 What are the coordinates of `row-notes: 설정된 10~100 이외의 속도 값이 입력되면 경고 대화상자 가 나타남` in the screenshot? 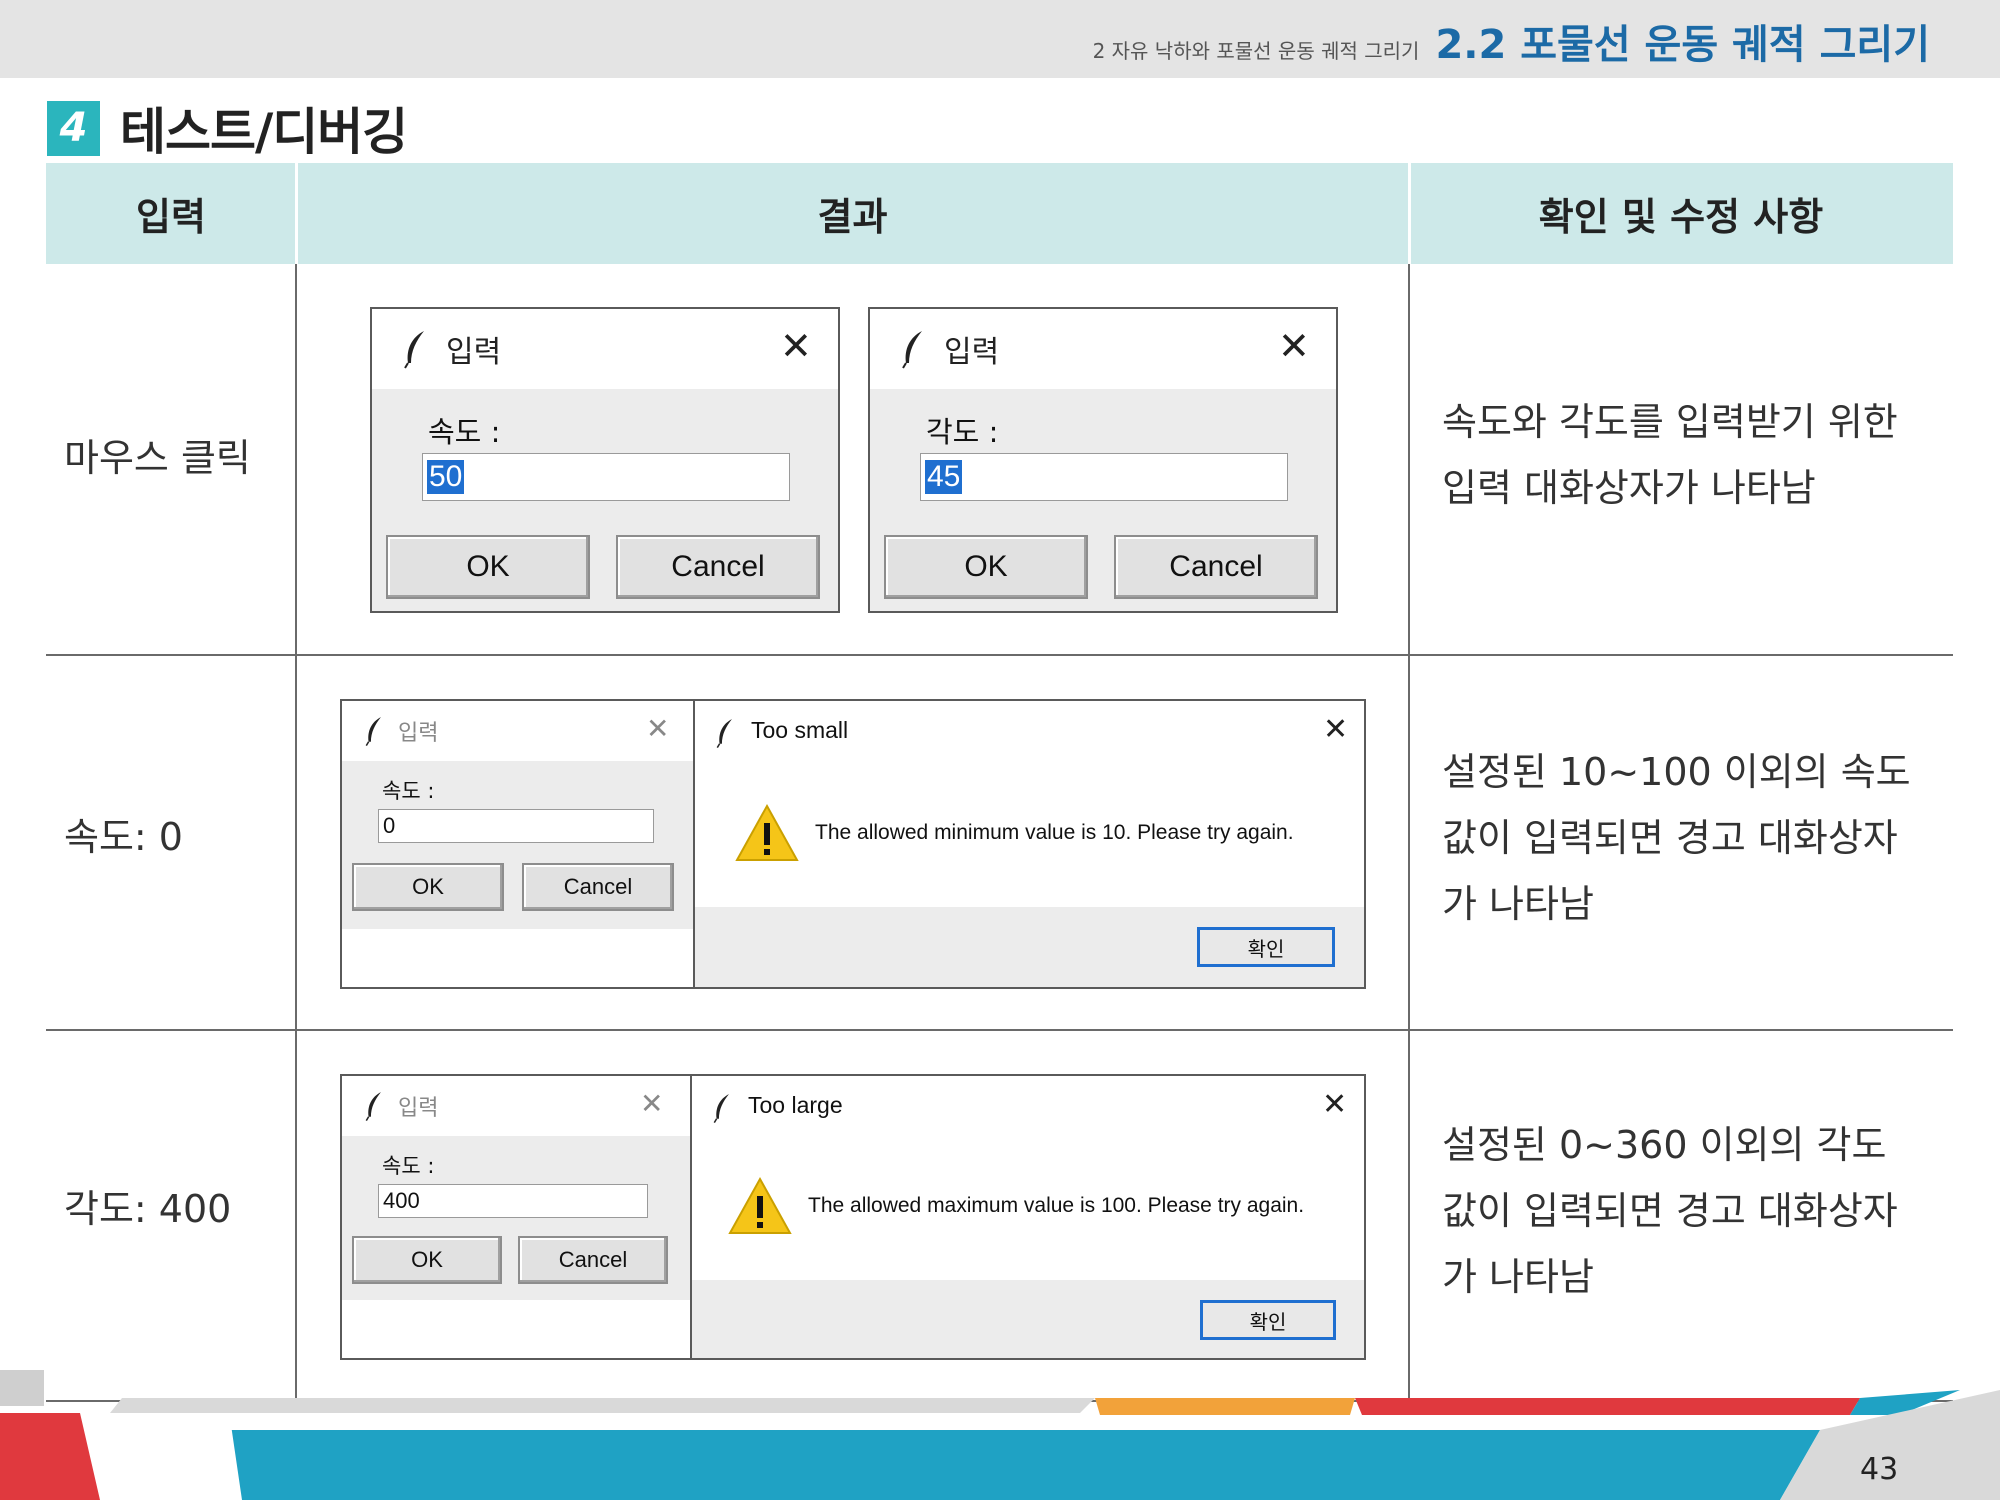 It's located at (1692, 838).